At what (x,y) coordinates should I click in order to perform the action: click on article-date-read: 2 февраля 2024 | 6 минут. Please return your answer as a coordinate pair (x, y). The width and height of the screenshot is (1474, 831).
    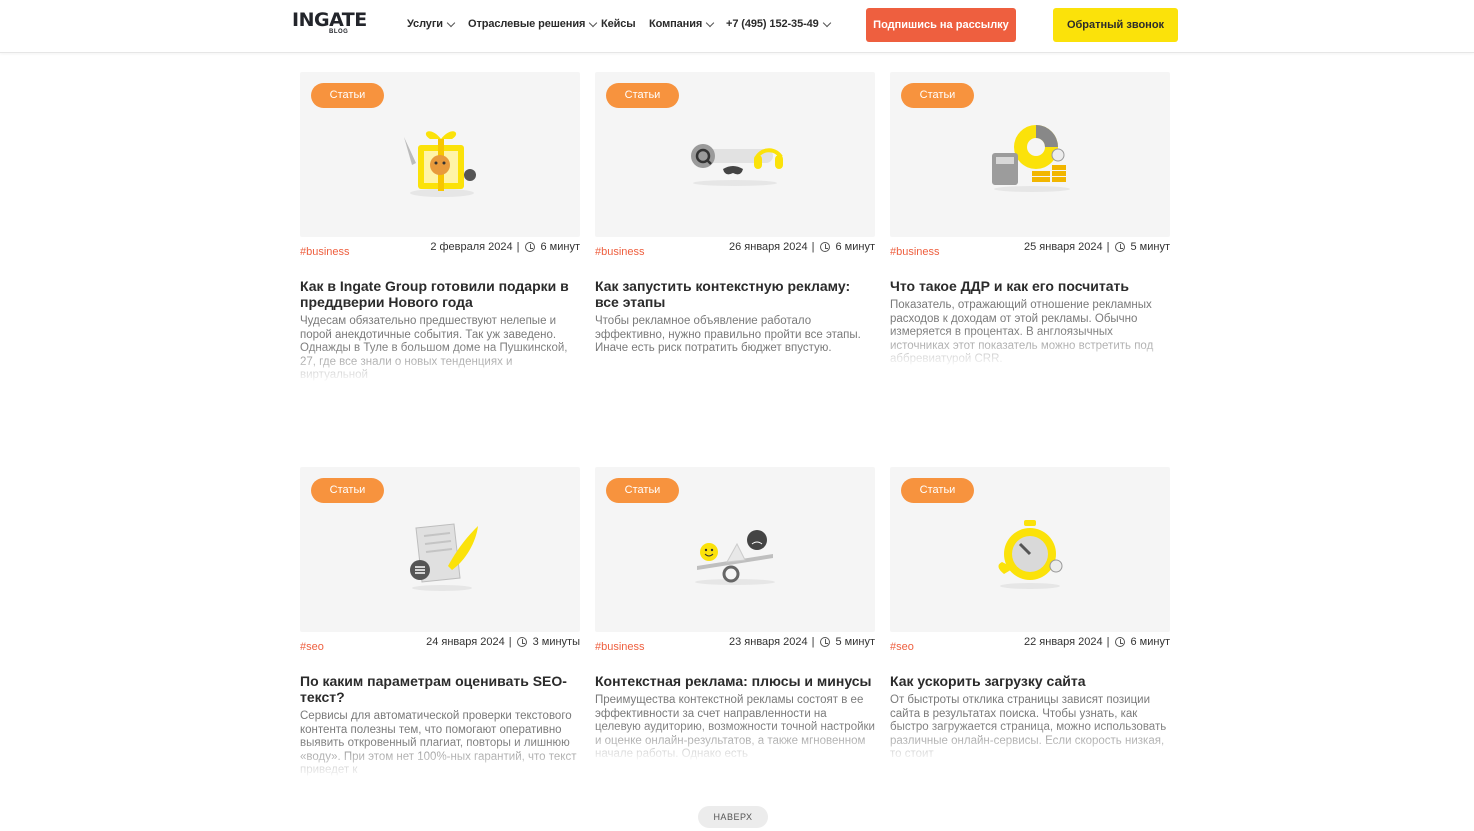
    Looking at the image, I should click on (505, 247).